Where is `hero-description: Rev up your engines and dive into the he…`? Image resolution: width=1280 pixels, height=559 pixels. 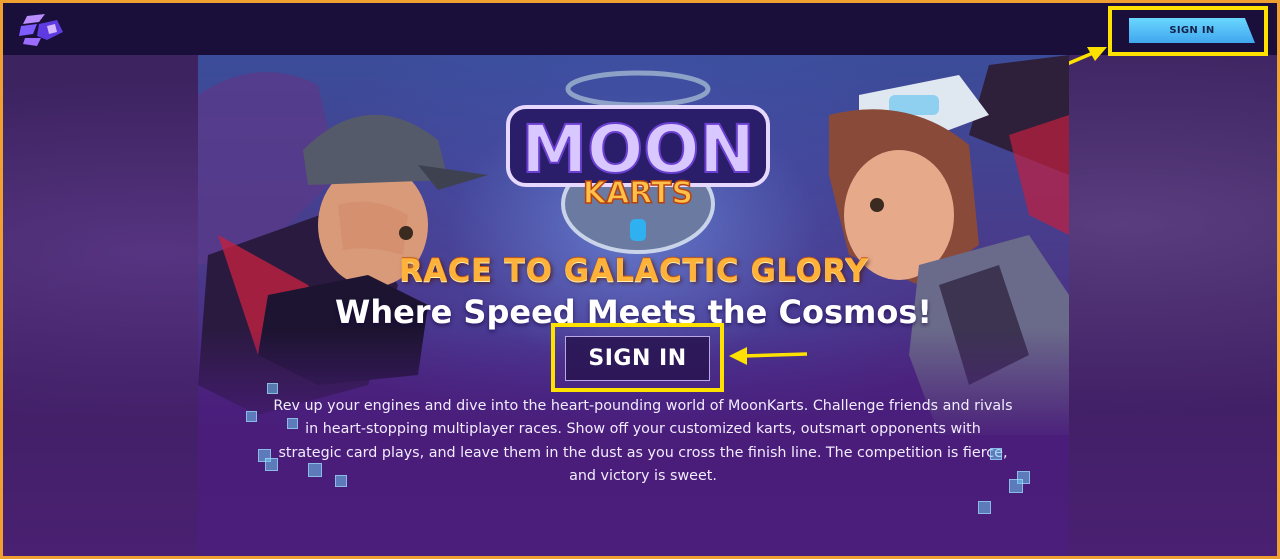 hero-description: Rev up your engines and dive into the he… is located at coordinates (643, 442).